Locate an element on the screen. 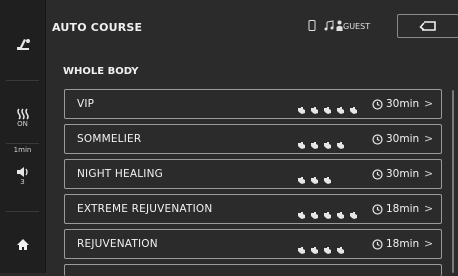 Image resolution: width=458 pixels, height=276 pixels. list-item: REJUVENATION 18min > is located at coordinates (253, 244).